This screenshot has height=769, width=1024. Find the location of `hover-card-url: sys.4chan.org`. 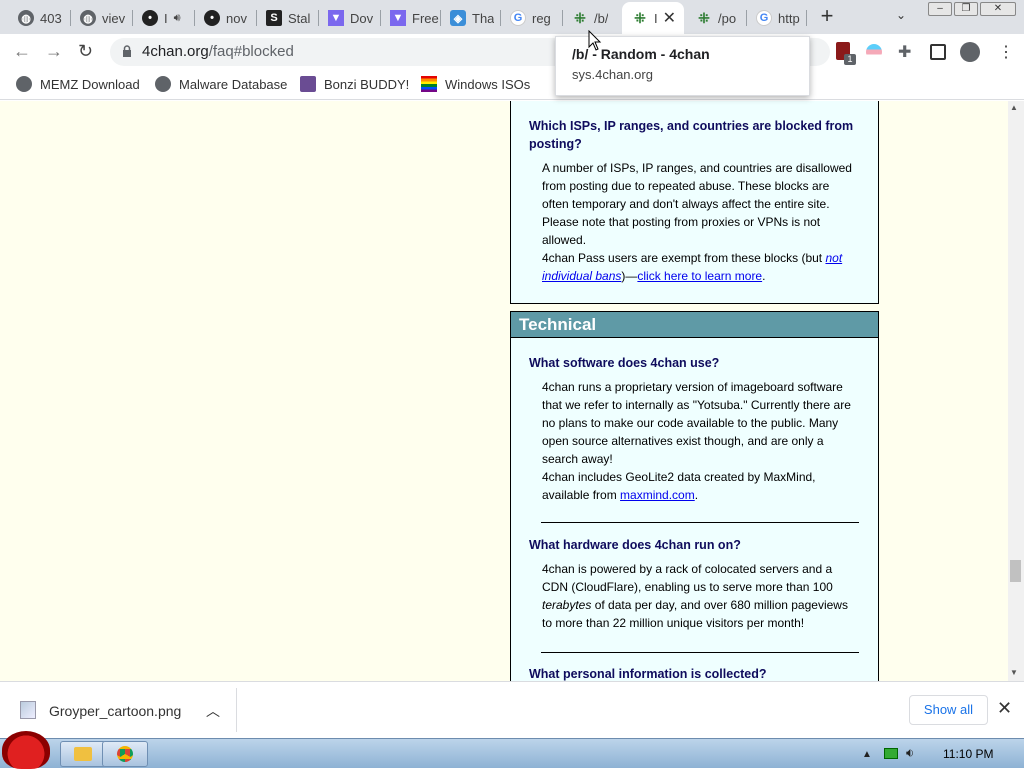

hover-card-url: sys.4chan.org is located at coordinates (612, 74).